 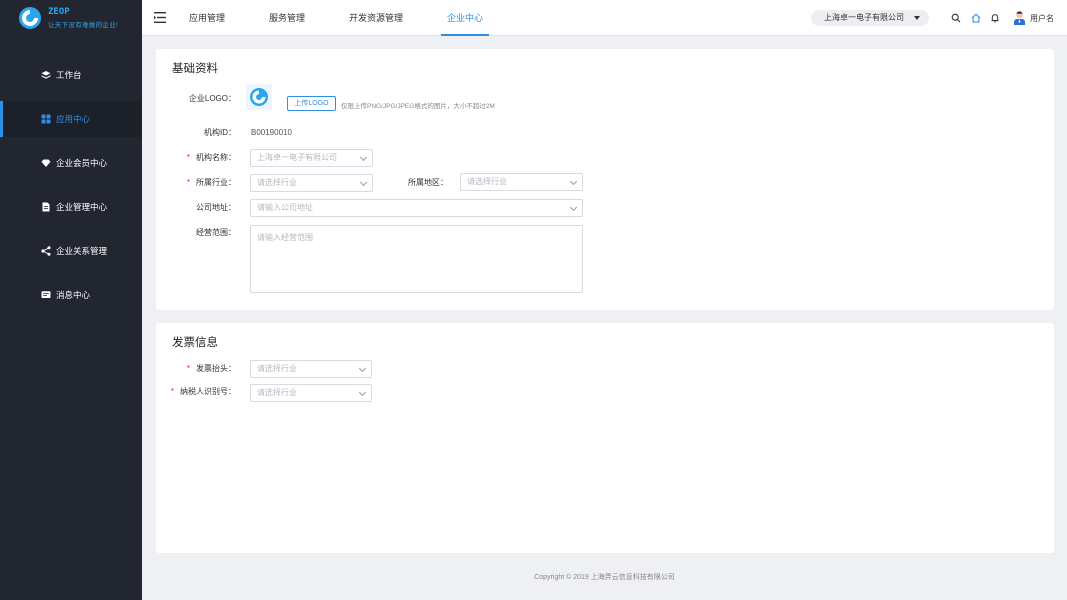 What do you see at coordinates (277, 392) in the screenshot?
I see `taxid-placeholder: 请选择行业` at bounding box center [277, 392].